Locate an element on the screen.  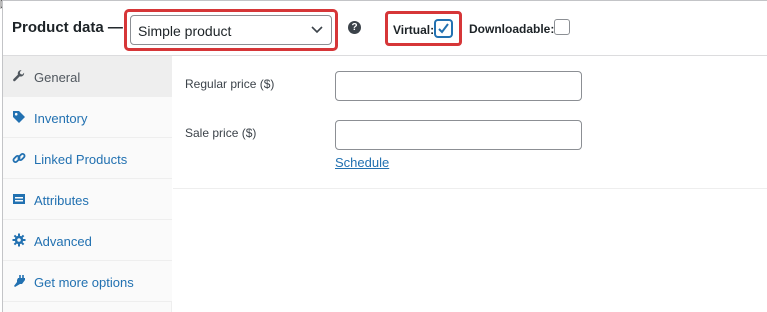
product-type-select: Simple product is located at coordinates (231, 30).